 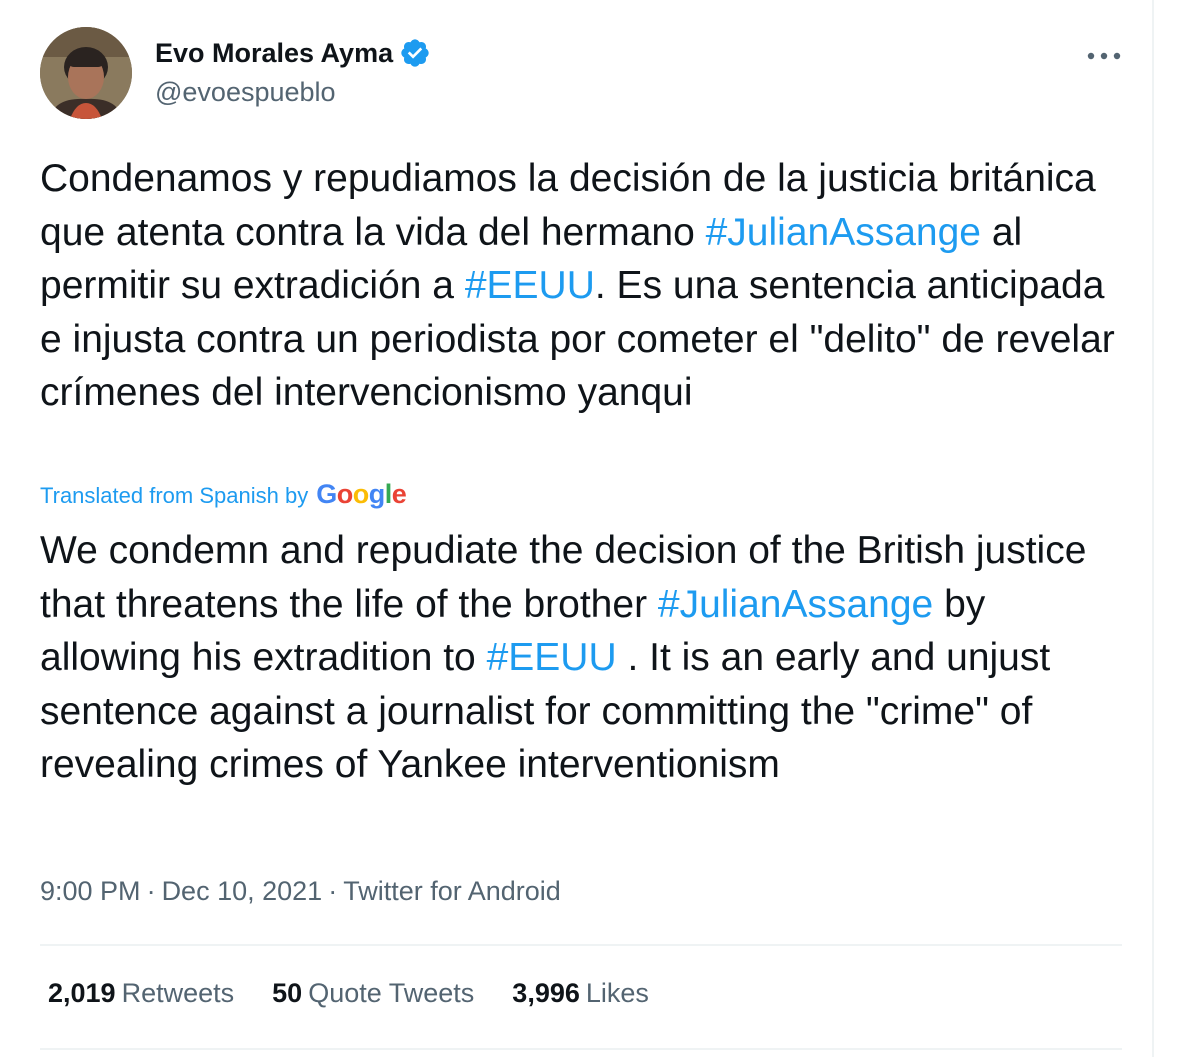 I want to click on translation-note: Translated from Spanish by Google, so click(x=223, y=494).